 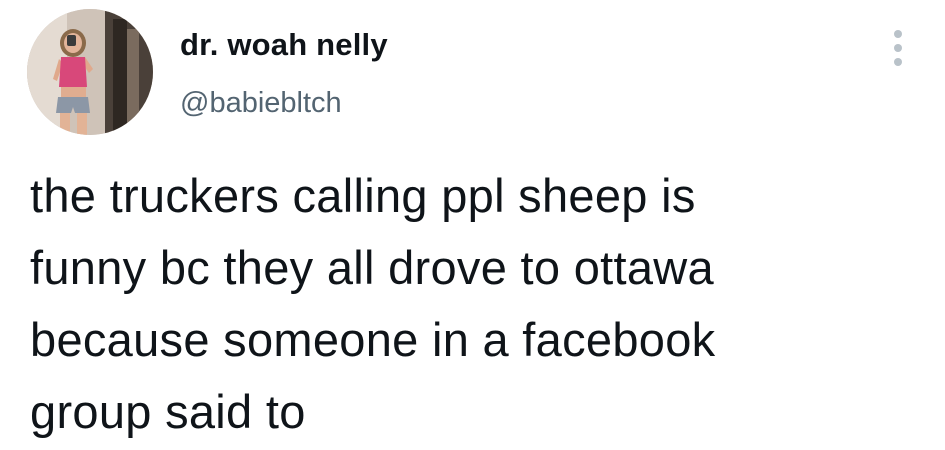 I want to click on user-handle: @babiebltch, so click(x=261, y=103).